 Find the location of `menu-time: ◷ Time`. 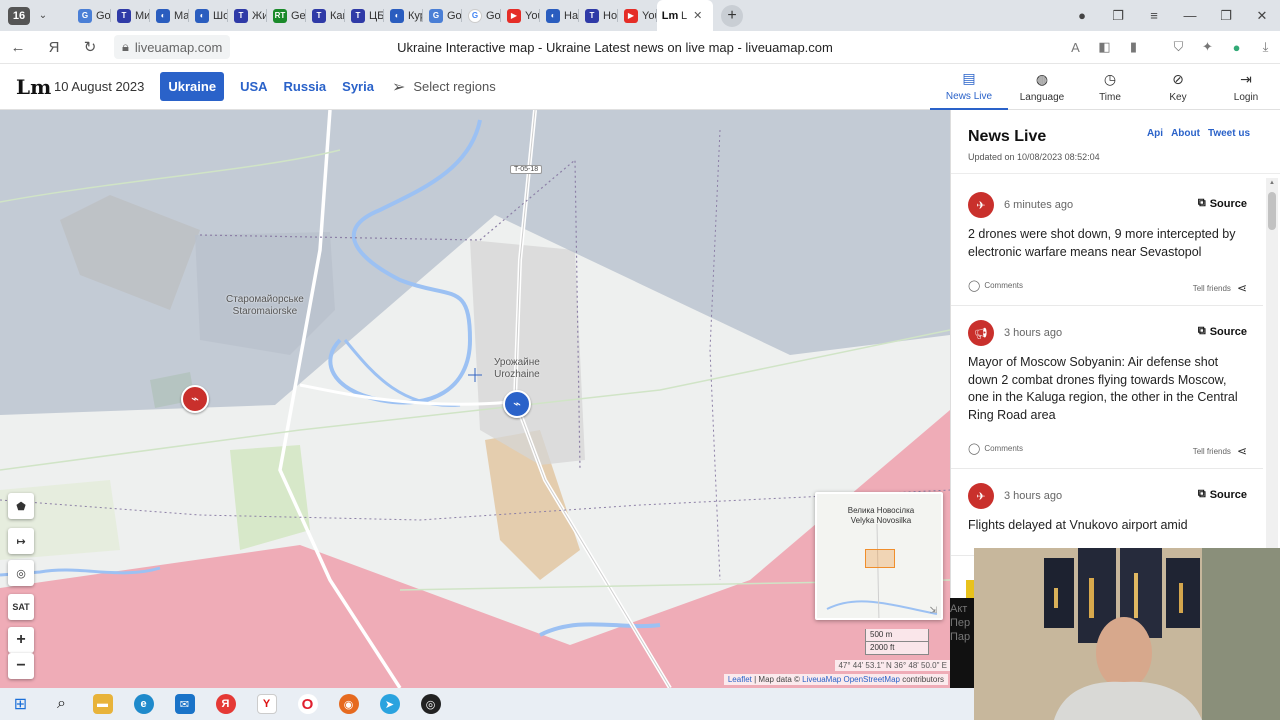

menu-time: ◷ Time is located at coordinates (1110, 87).